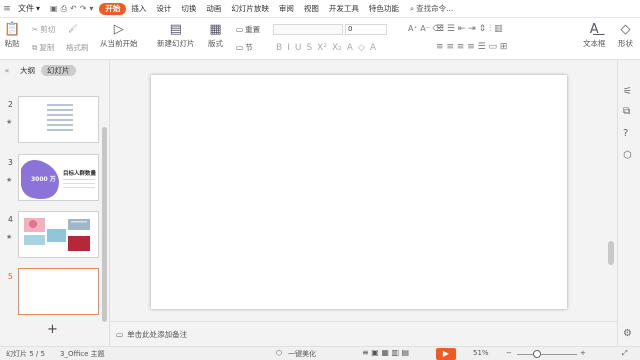 This screenshot has width=640, height=360. What do you see at coordinates (54, 8) in the screenshot?
I see `save-icon: ▣` at bounding box center [54, 8].